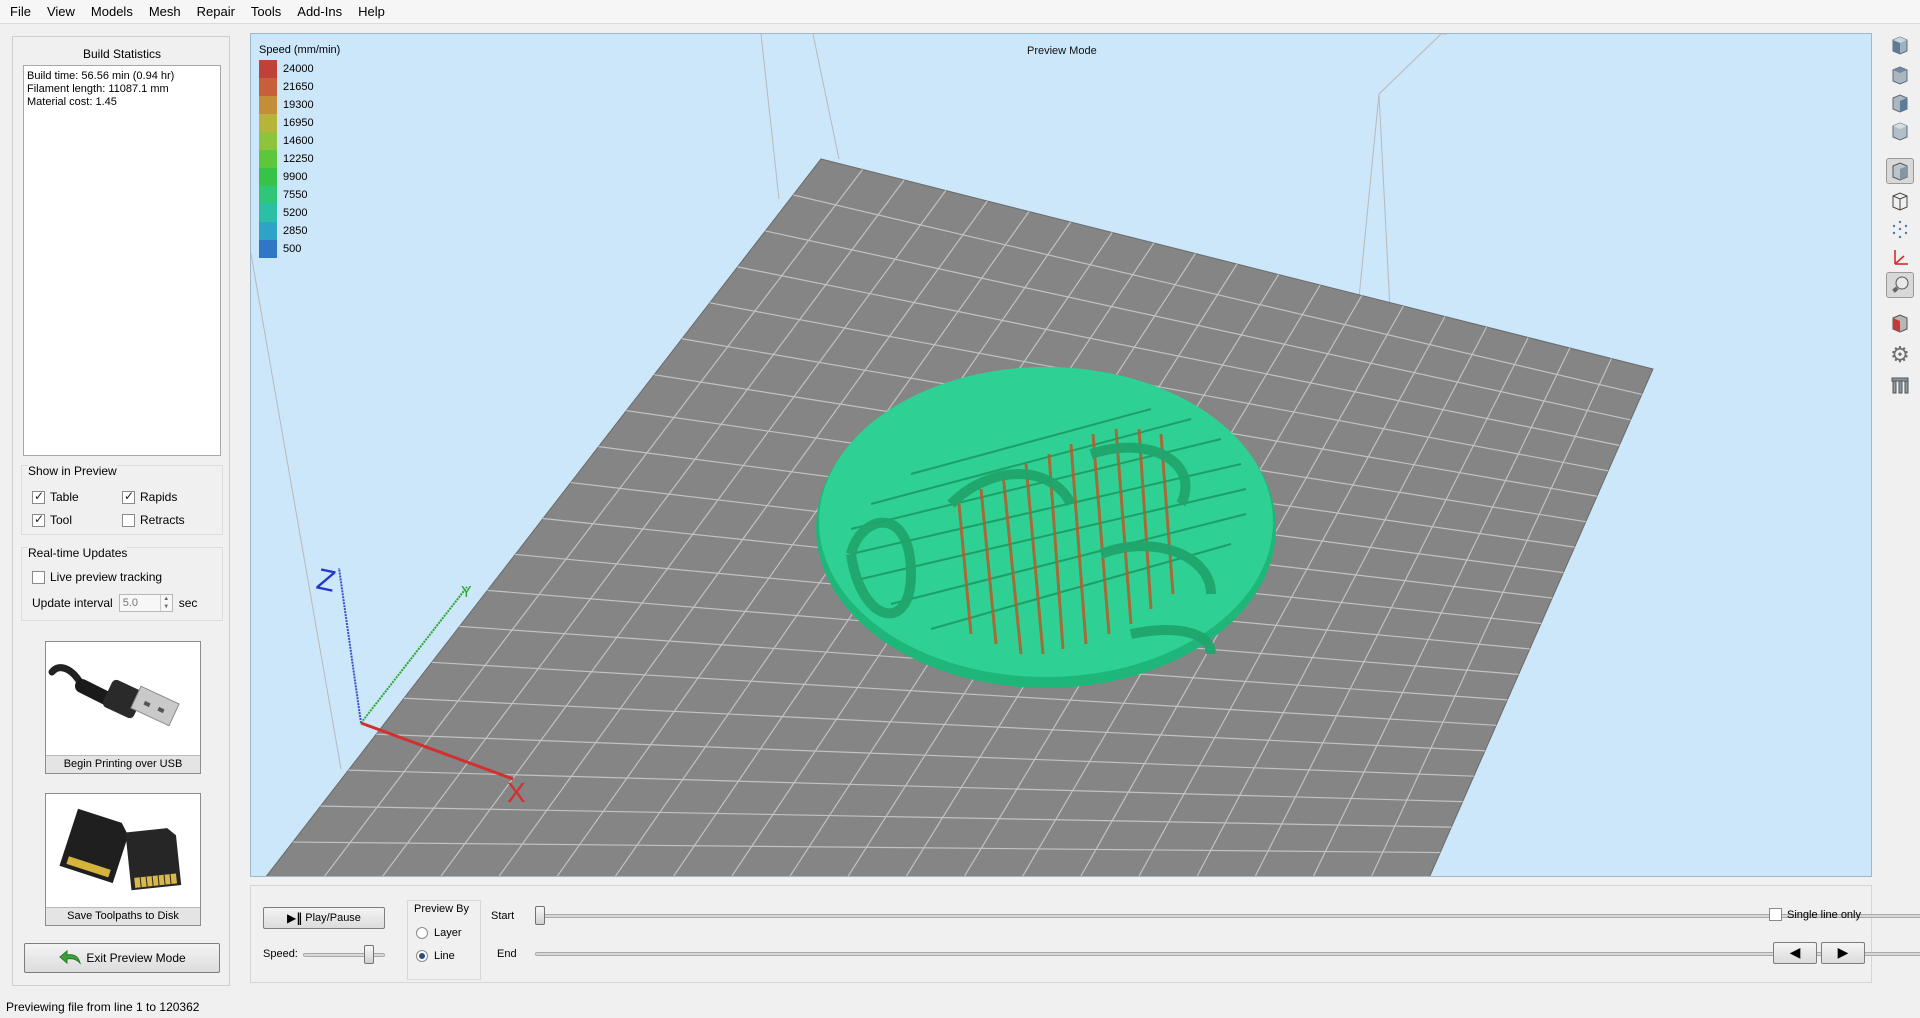  Describe the element at coordinates (20, 12) in the screenshot. I see `menu-file: File` at that location.